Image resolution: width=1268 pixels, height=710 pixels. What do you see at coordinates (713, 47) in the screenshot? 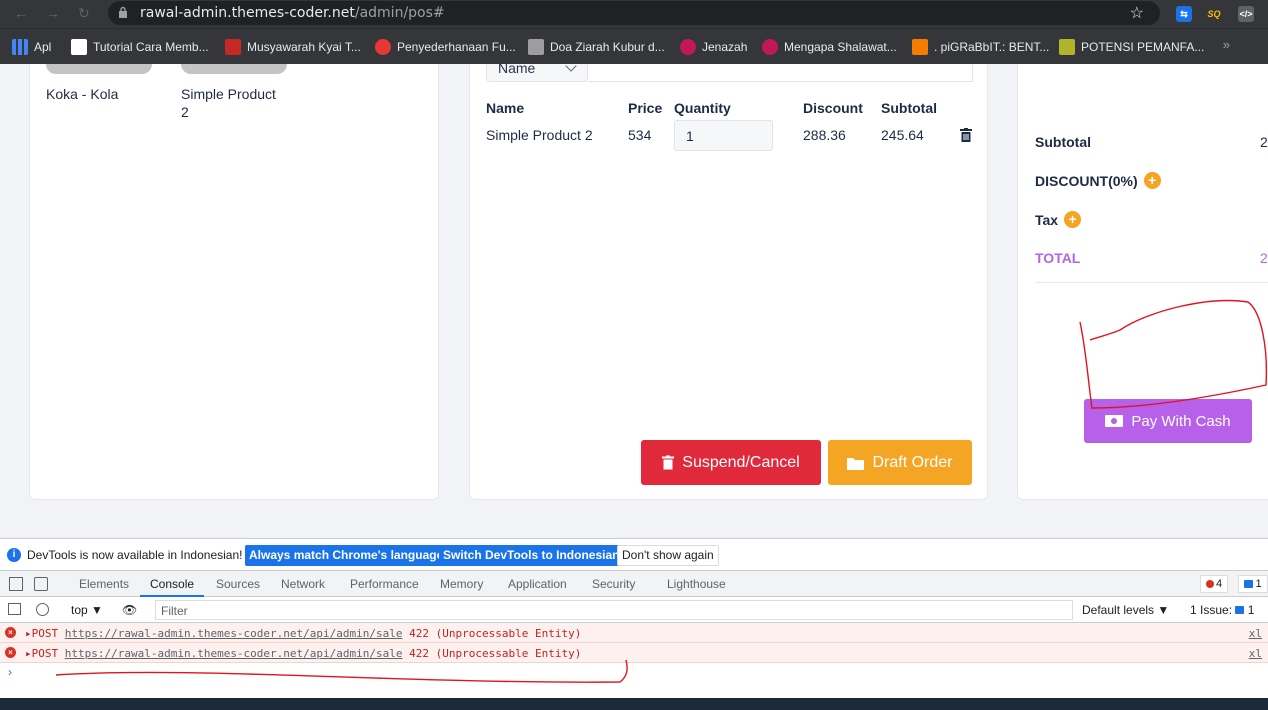
I see `bookmark-item: Jenazah` at bounding box center [713, 47].